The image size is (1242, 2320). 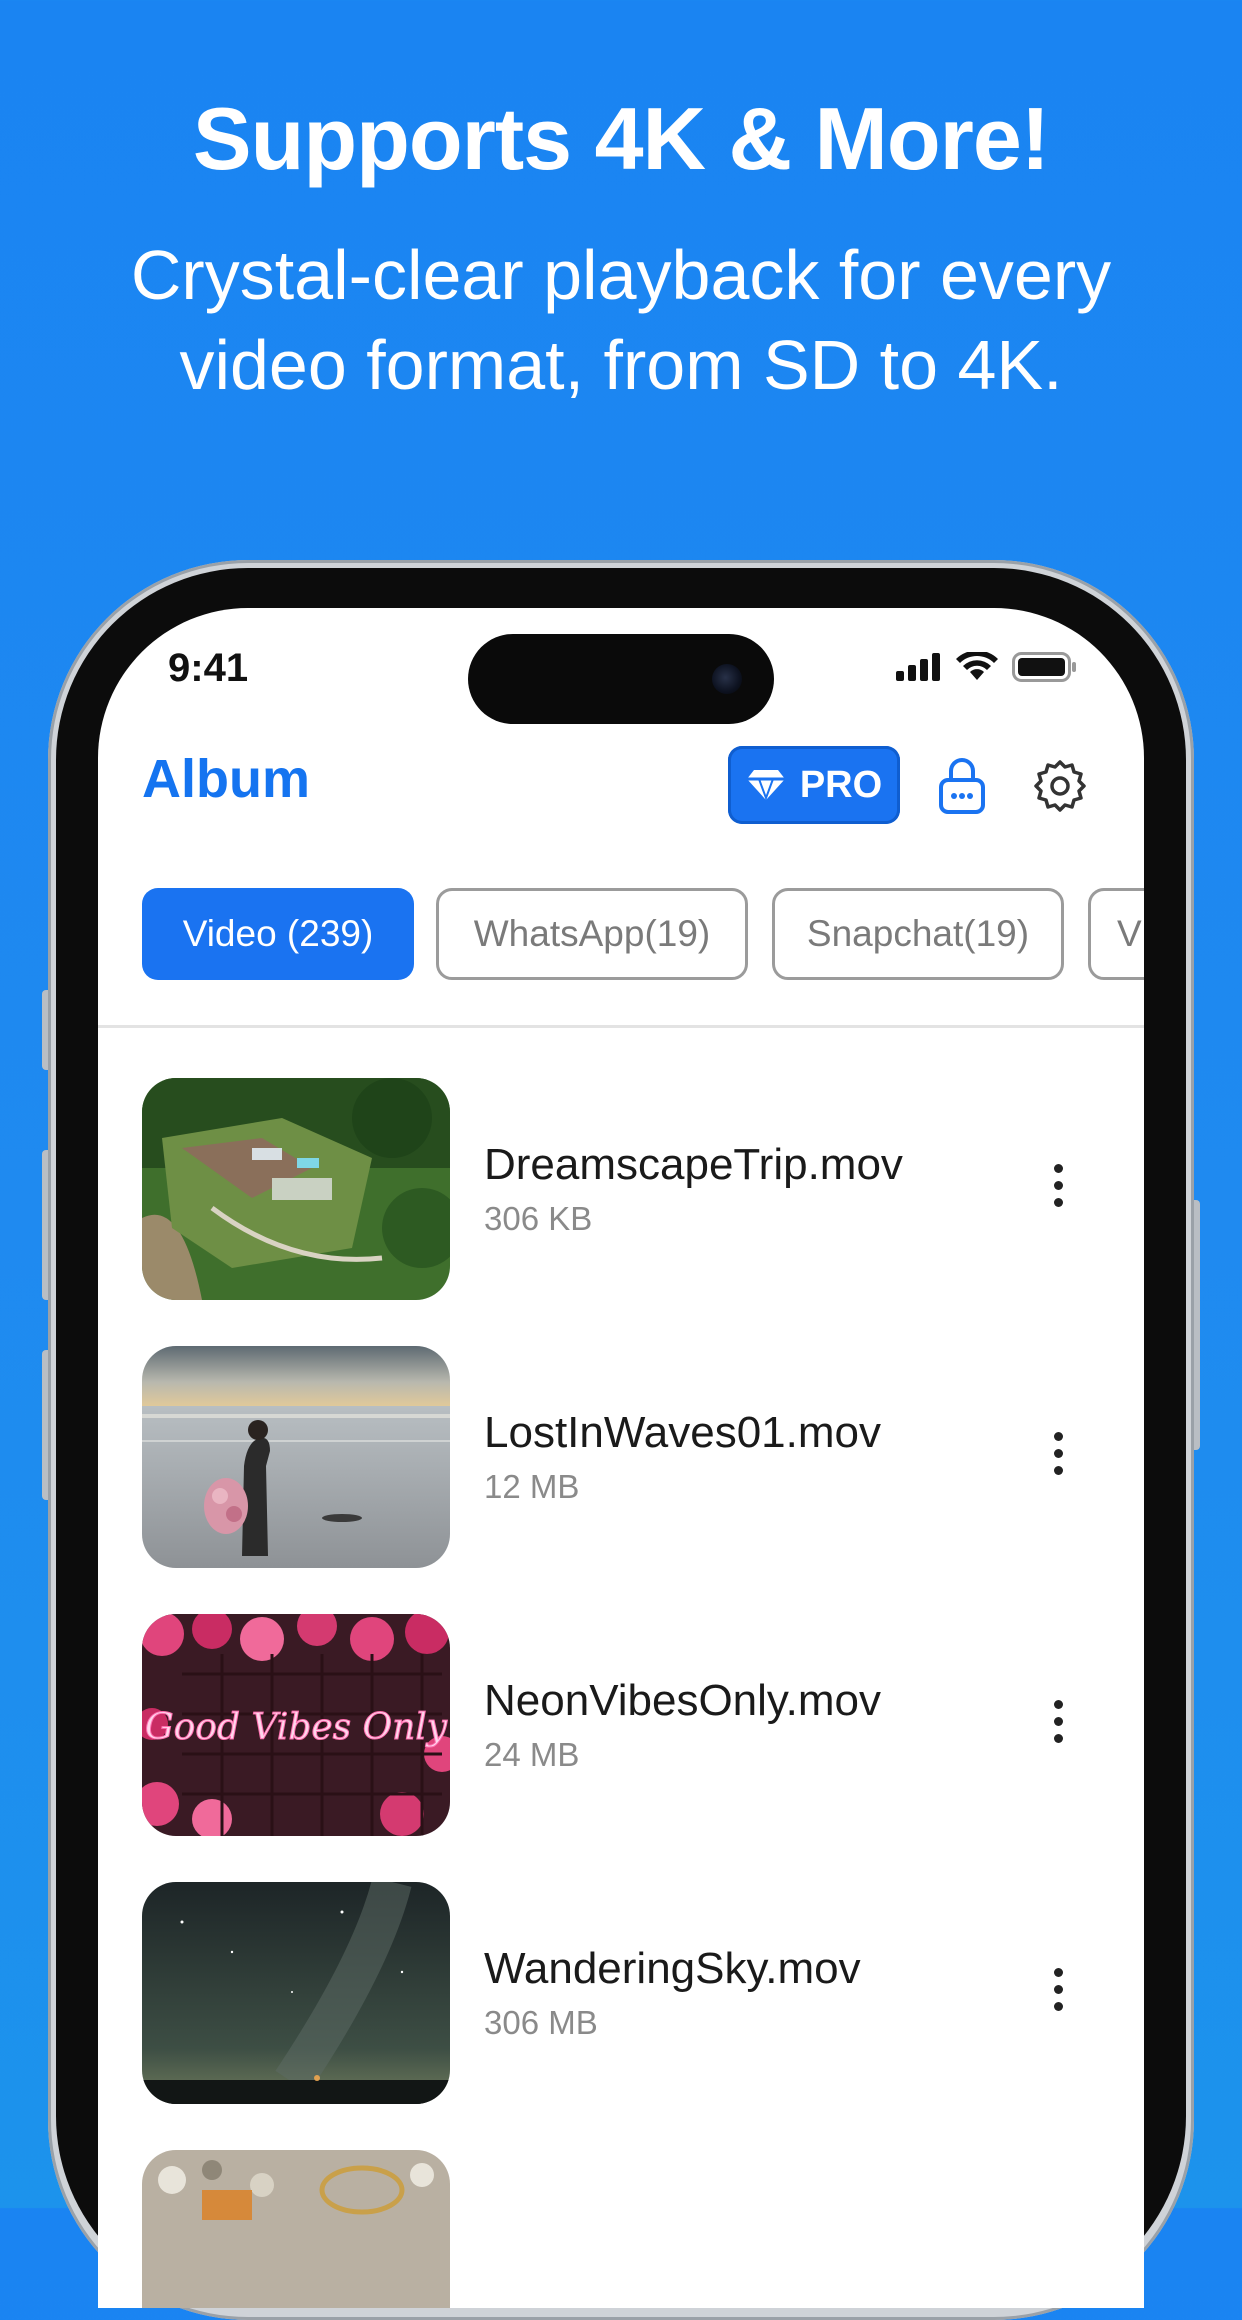 I want to click on video-list-item: LostInWaves01.mov 12 MB, so click(x=622, y=1457).